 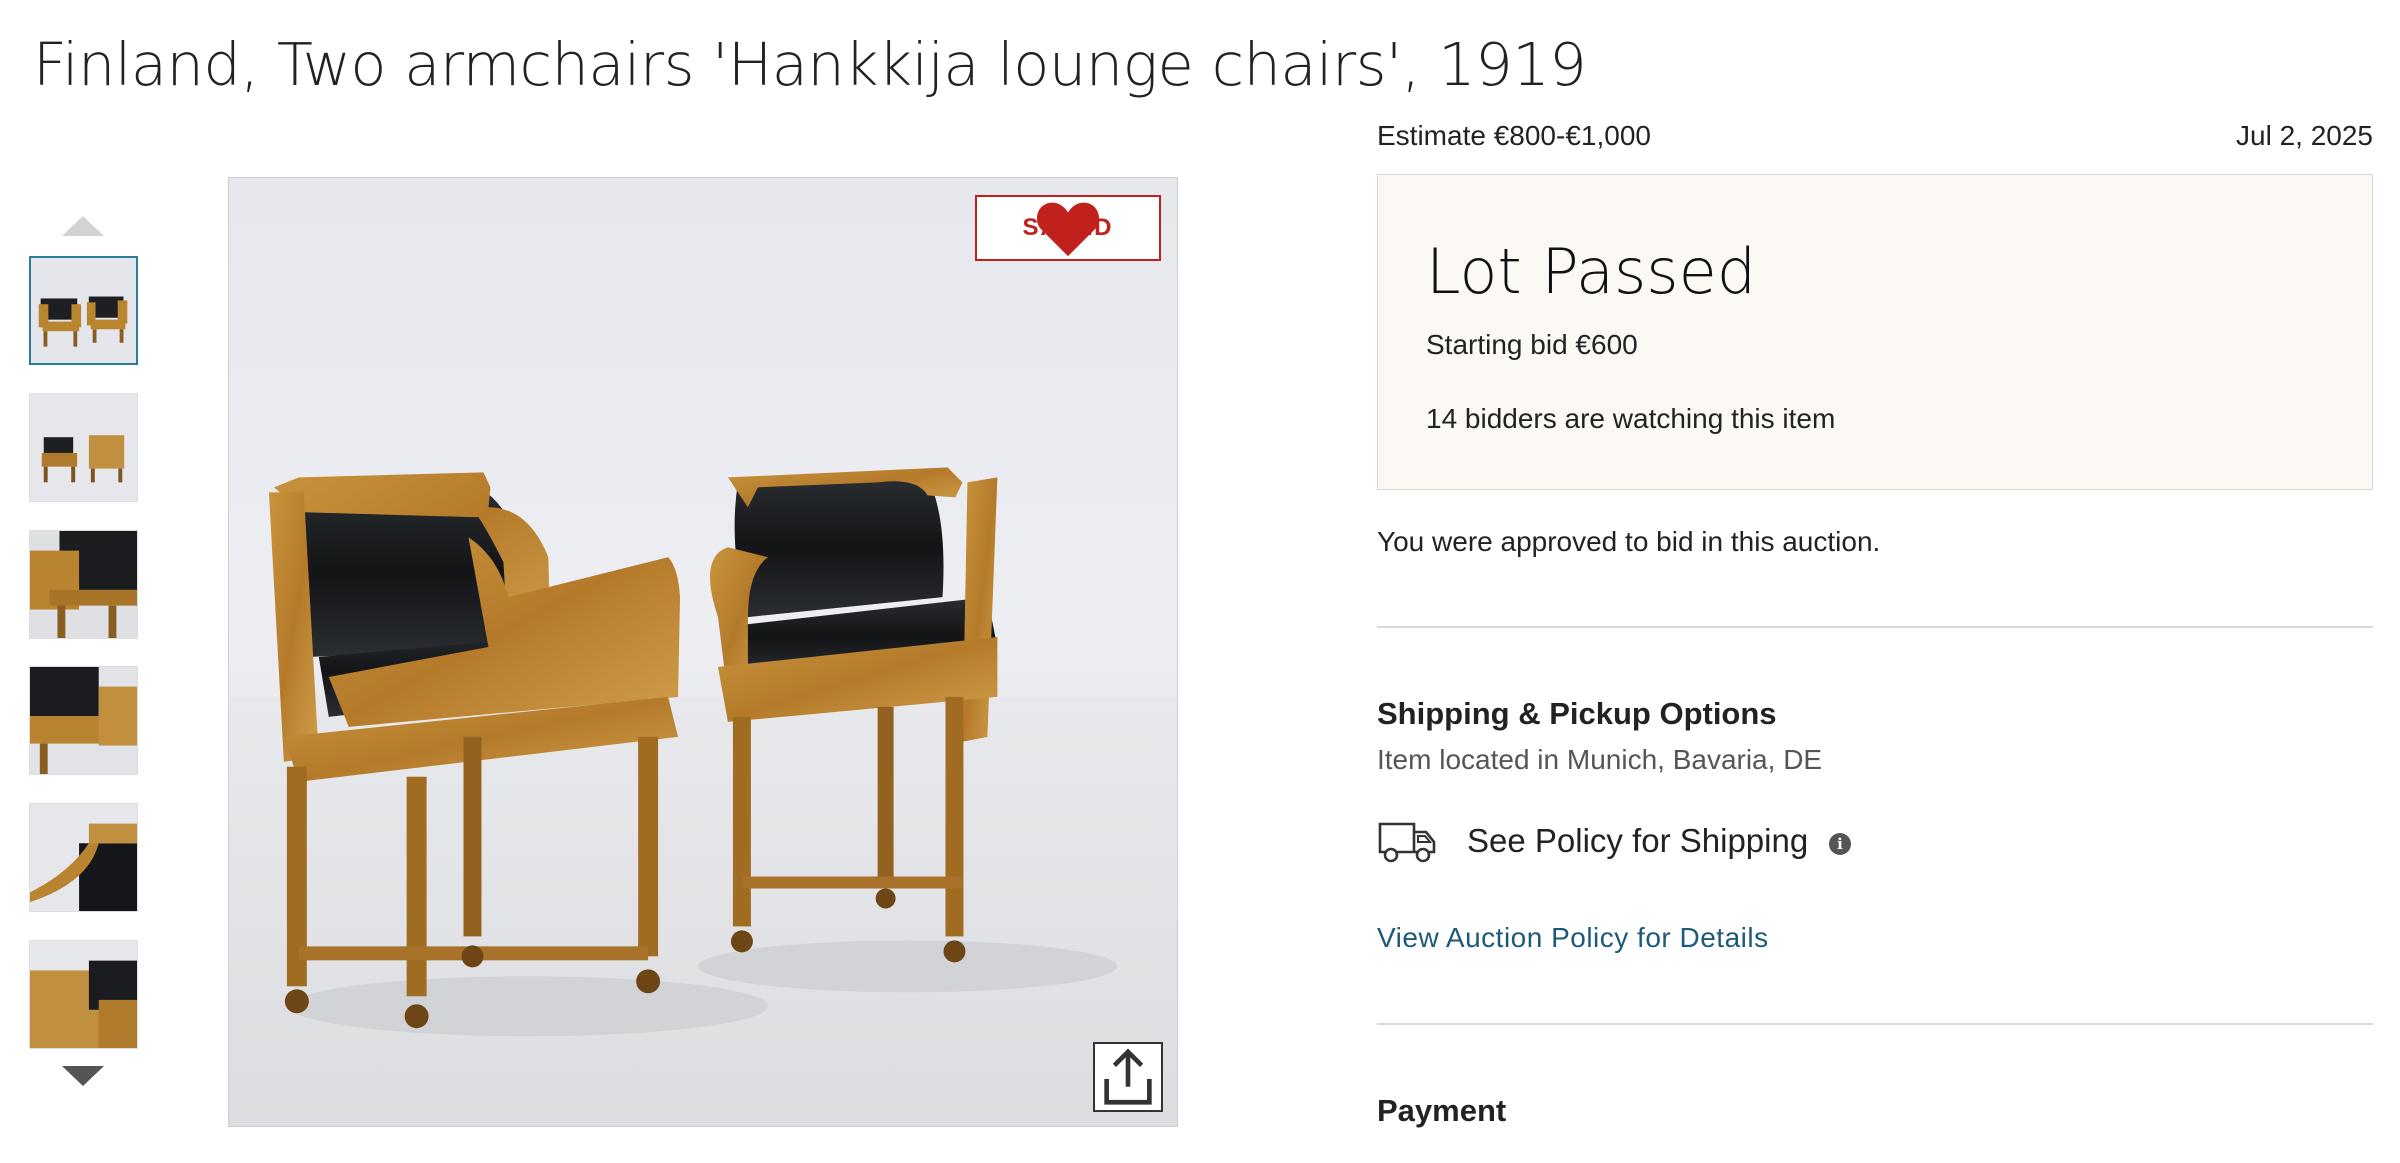 I want to click on armchair-detail-thumbnail-image, so click(x=83, y=584).